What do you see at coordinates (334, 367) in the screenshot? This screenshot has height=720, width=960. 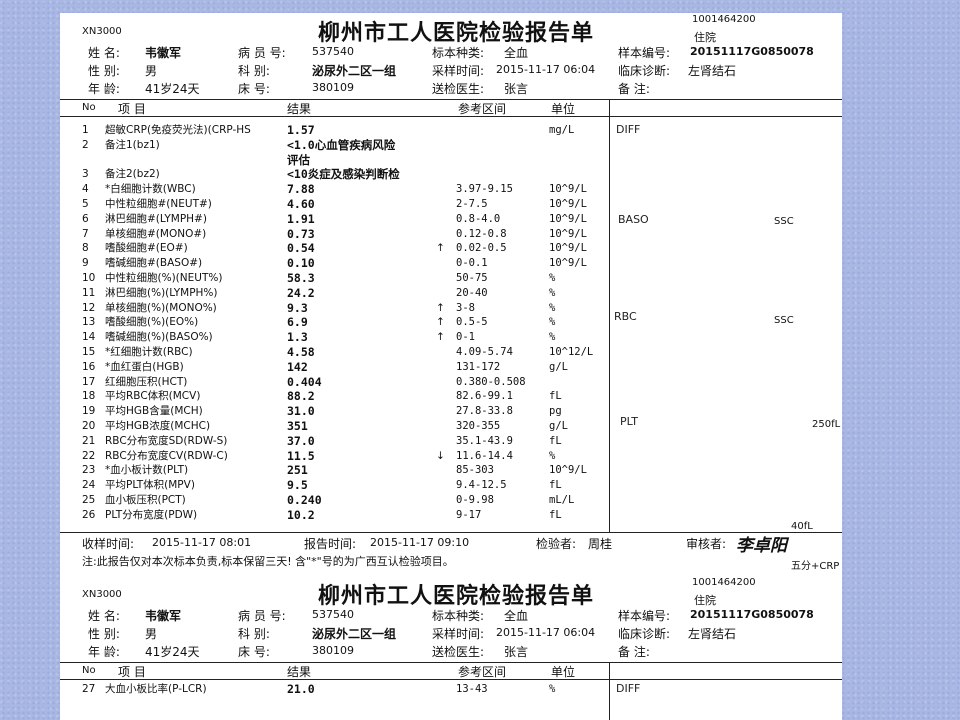 I see `table-row: 16 *血红蛋白(HGB) 142 131-172 g/L` at bounding box center [334, 367].